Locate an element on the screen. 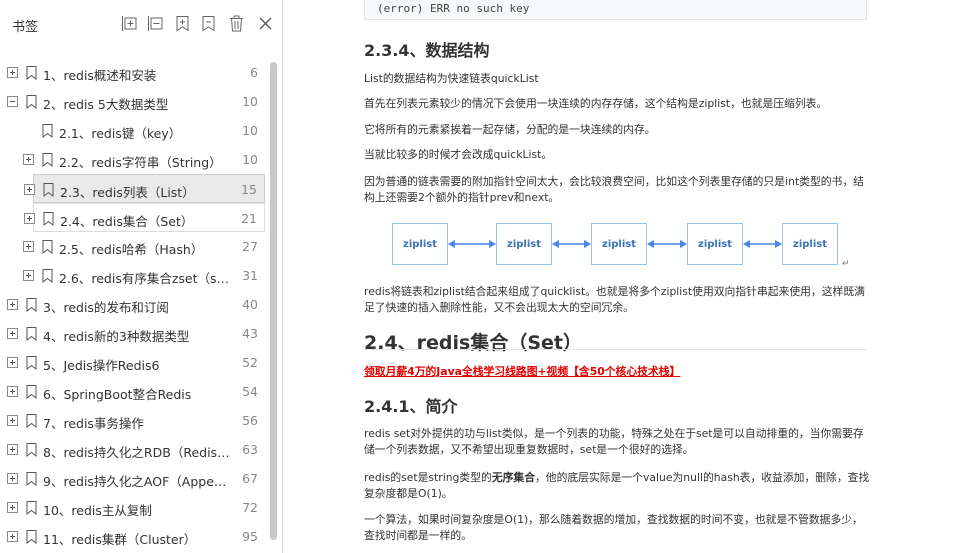 The image size is (956, 553). add-bookmark-icon is located at coordinates (182, 23).